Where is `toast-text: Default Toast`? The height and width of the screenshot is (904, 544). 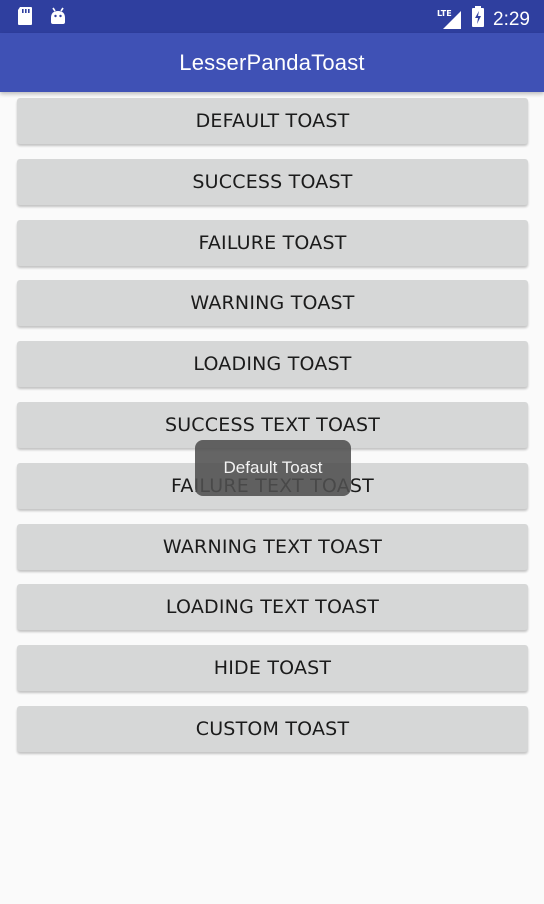
toast-text: Default Toast is located at coordinates (273, 467).